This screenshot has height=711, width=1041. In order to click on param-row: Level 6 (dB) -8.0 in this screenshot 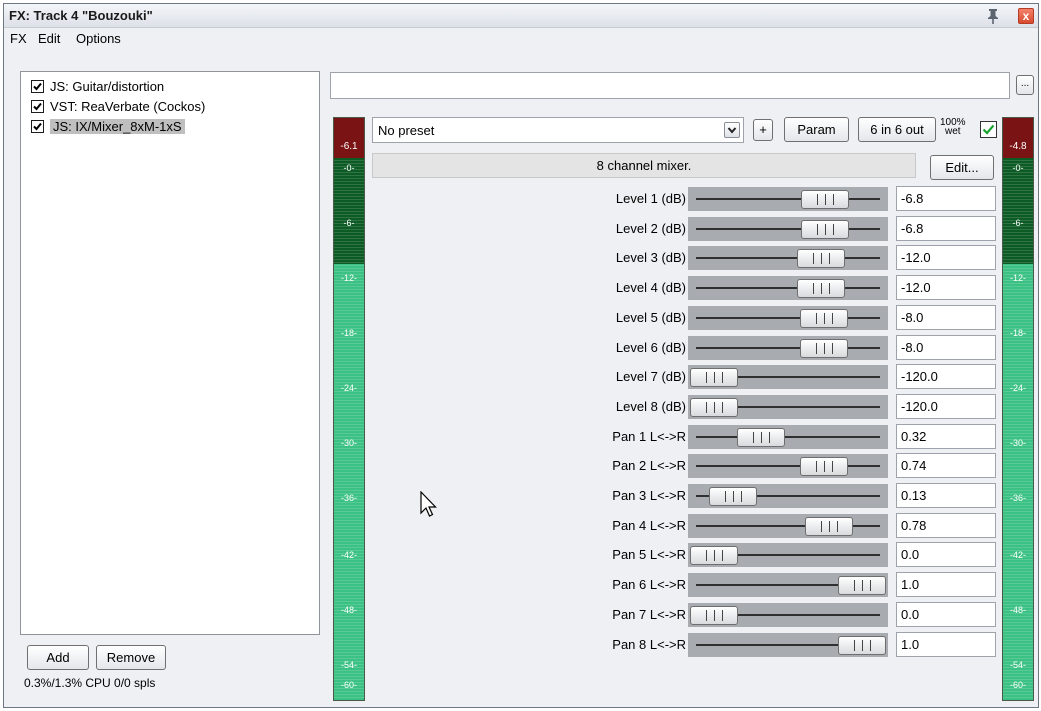, I will do `click(684, 348)`.